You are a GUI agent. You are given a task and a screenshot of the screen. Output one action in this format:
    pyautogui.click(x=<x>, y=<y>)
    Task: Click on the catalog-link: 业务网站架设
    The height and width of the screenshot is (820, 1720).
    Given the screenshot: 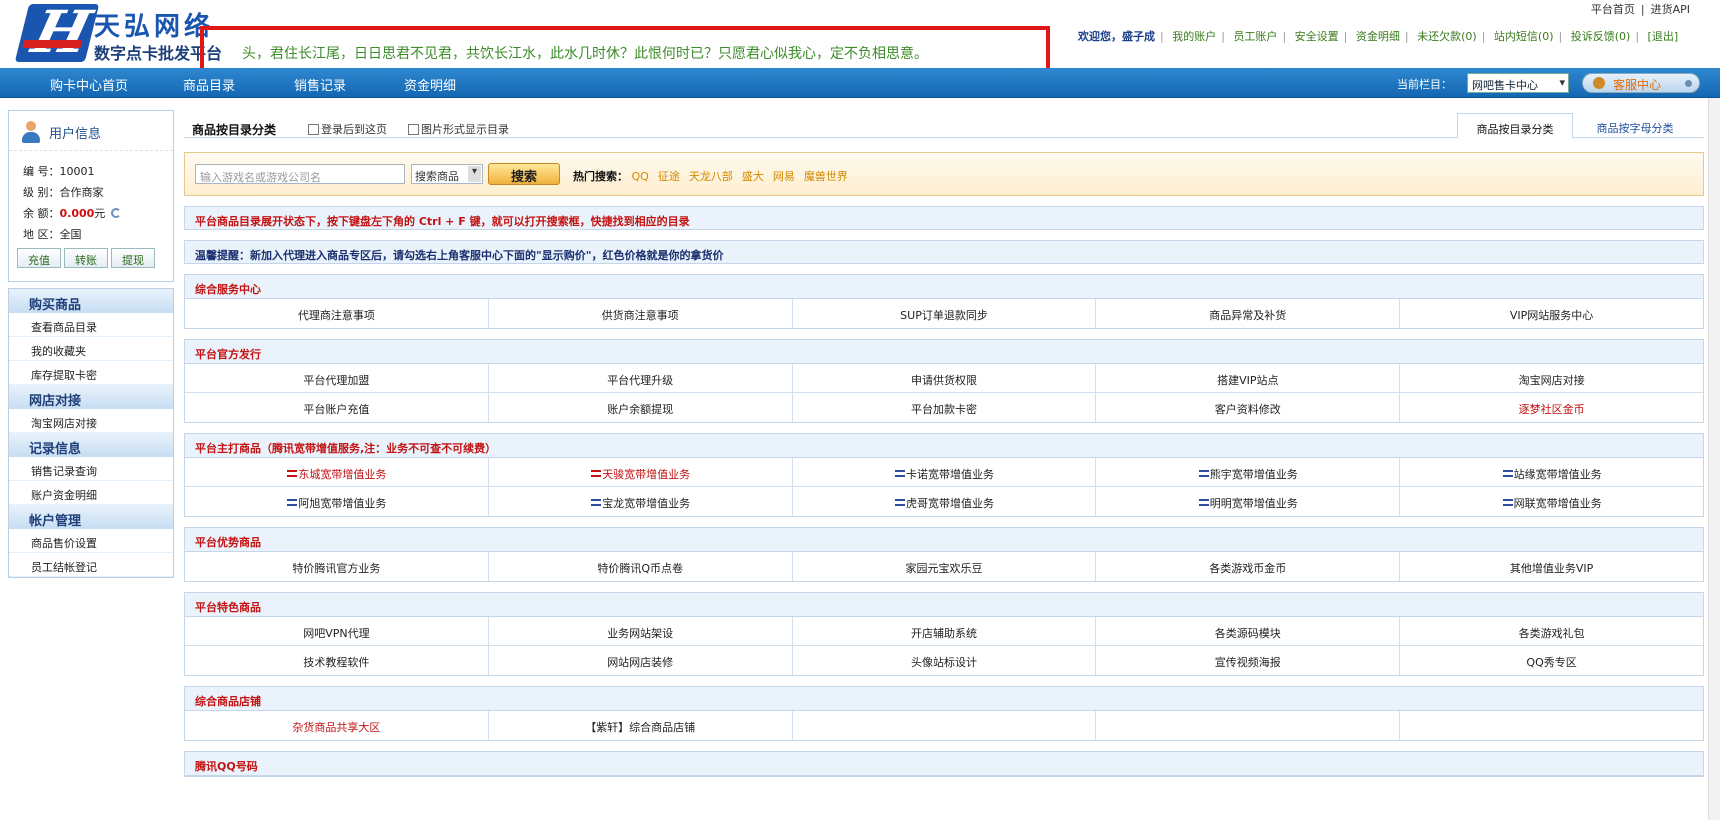 What is the action you would take?
    pyautogui.click(x=641, y=631)
    